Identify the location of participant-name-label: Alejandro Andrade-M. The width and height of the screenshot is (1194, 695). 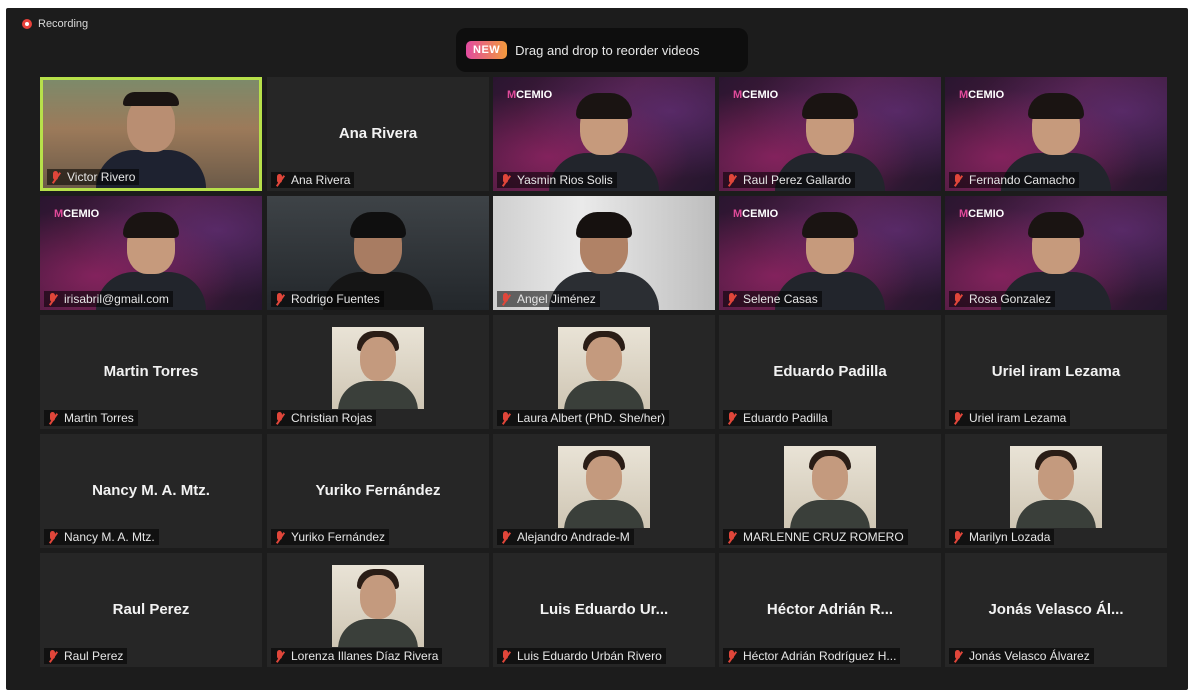
(565, 537).